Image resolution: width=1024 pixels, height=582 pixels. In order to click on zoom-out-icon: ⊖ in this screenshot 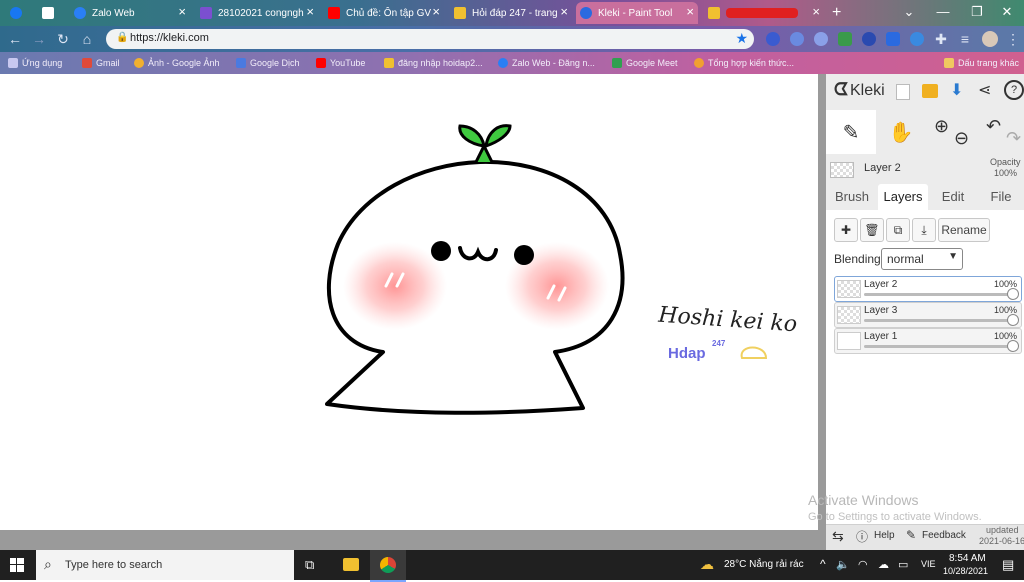, I will do `click(961, 138)`.